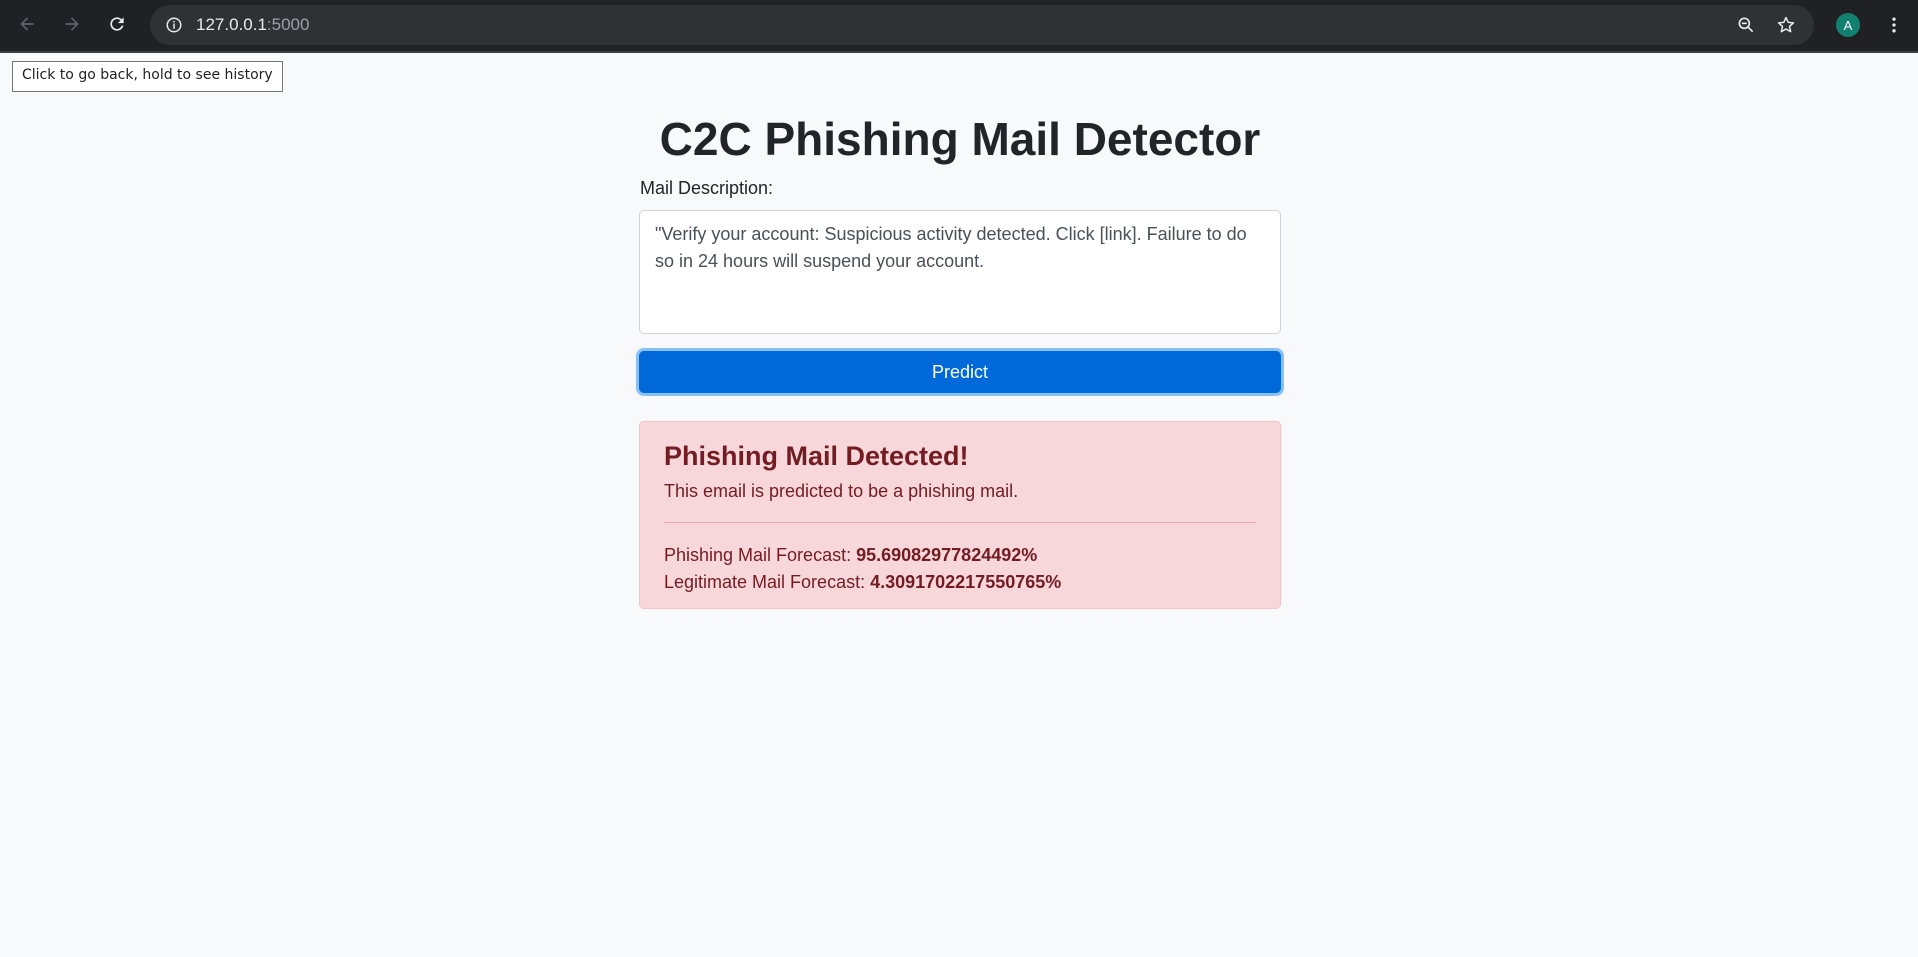  Describe the element at coordinates (760, 555) in the screenshot. I see `phishing-forecast-label: Phishing Mail Forecast:` at that location.